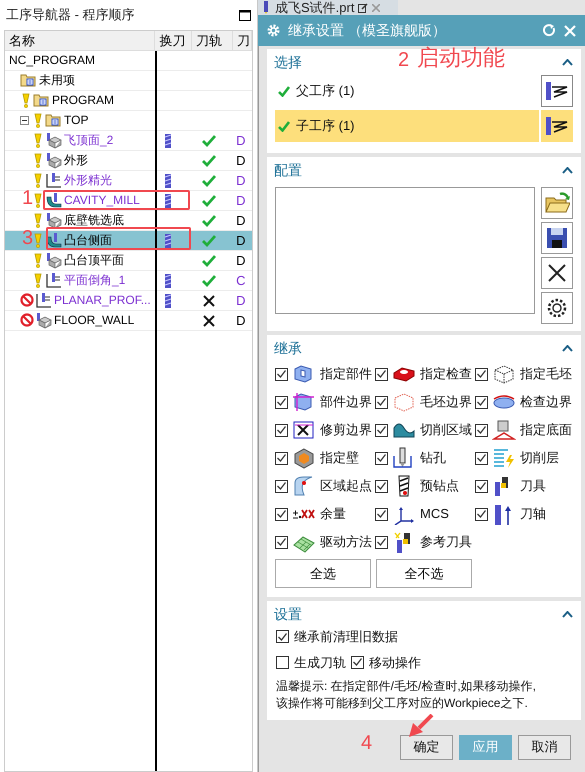 This screenshot has height=772, width=585. I want to click on section-title: 配置, so click(288, 170).